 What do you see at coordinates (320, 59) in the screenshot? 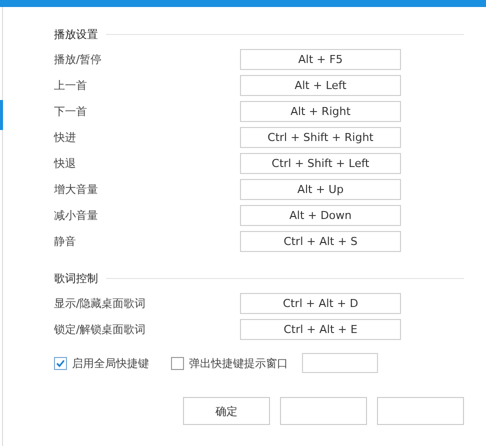
I see `shortcut-field: Alt + F5` at bounding box center [320, 59].